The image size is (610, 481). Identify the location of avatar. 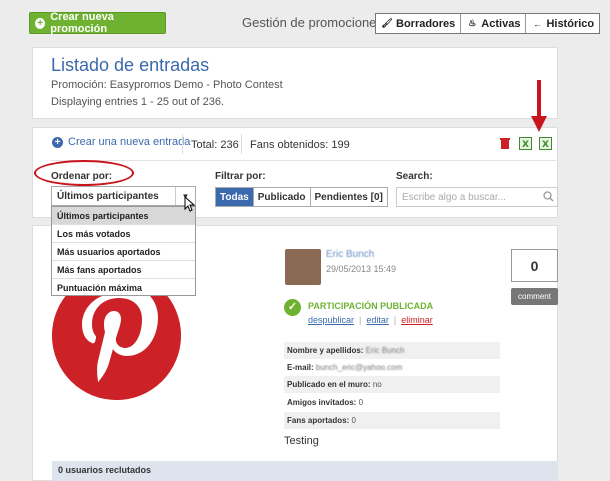
(303, 267).